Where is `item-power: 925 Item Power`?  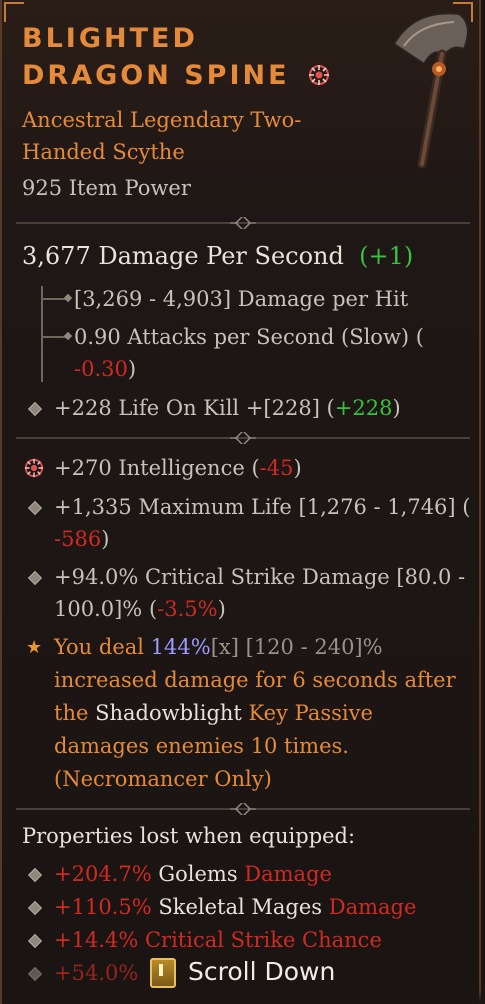 item-power: 925 Item Power is located at coordinates (106, 188).